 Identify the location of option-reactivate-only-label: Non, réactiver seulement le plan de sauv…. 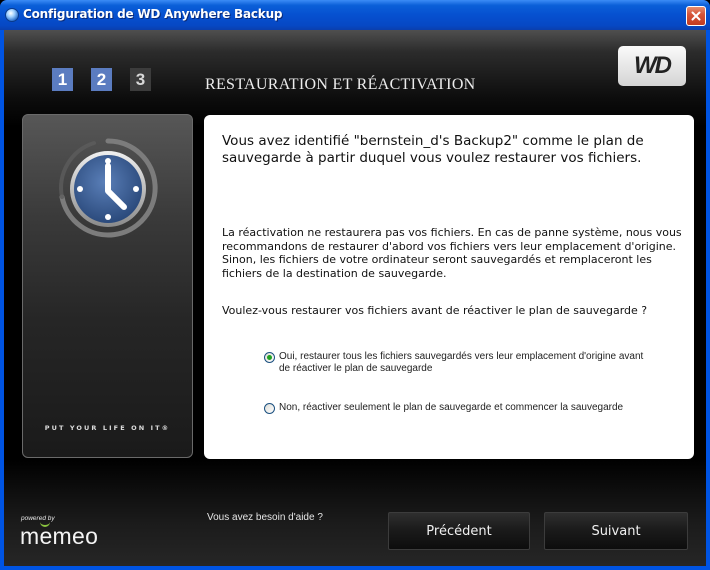
(451, 408).